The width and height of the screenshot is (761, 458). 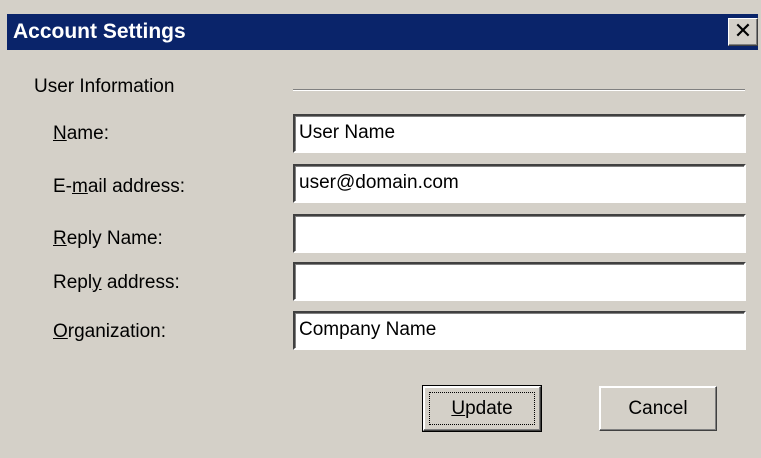 What do you see at coordinates (368, 329) in the screenshot?
I see `organization-field-value: Company Name` at bounding box center [368, 329].